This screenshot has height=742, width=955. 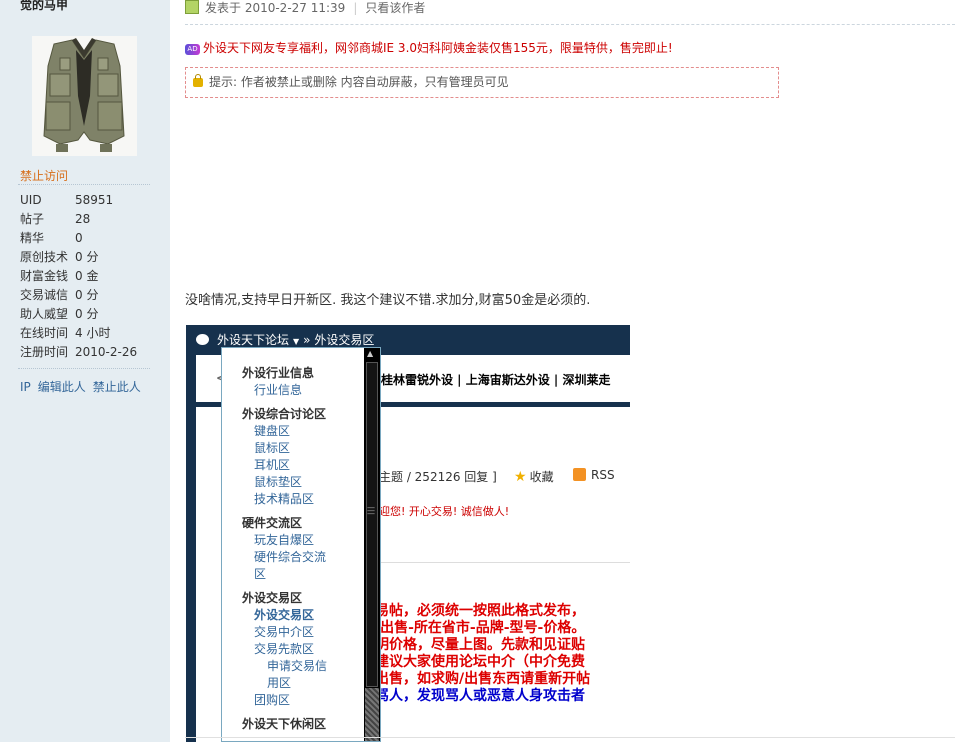 What do you see at coordinates (496, 380) in the screenshot?
I see `partner-forums: 桂林雷锐外设 | 上海宙斯达外设 | 深圳莱走` at bounding box center [496, 380].